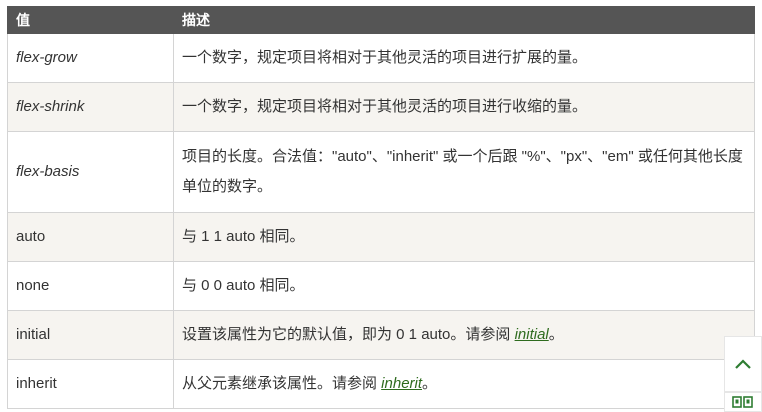 The image size is (762, 412). I want to click on description-cell: 从父元素继承该属性。请参阅 inherit。, so click(464, 384).